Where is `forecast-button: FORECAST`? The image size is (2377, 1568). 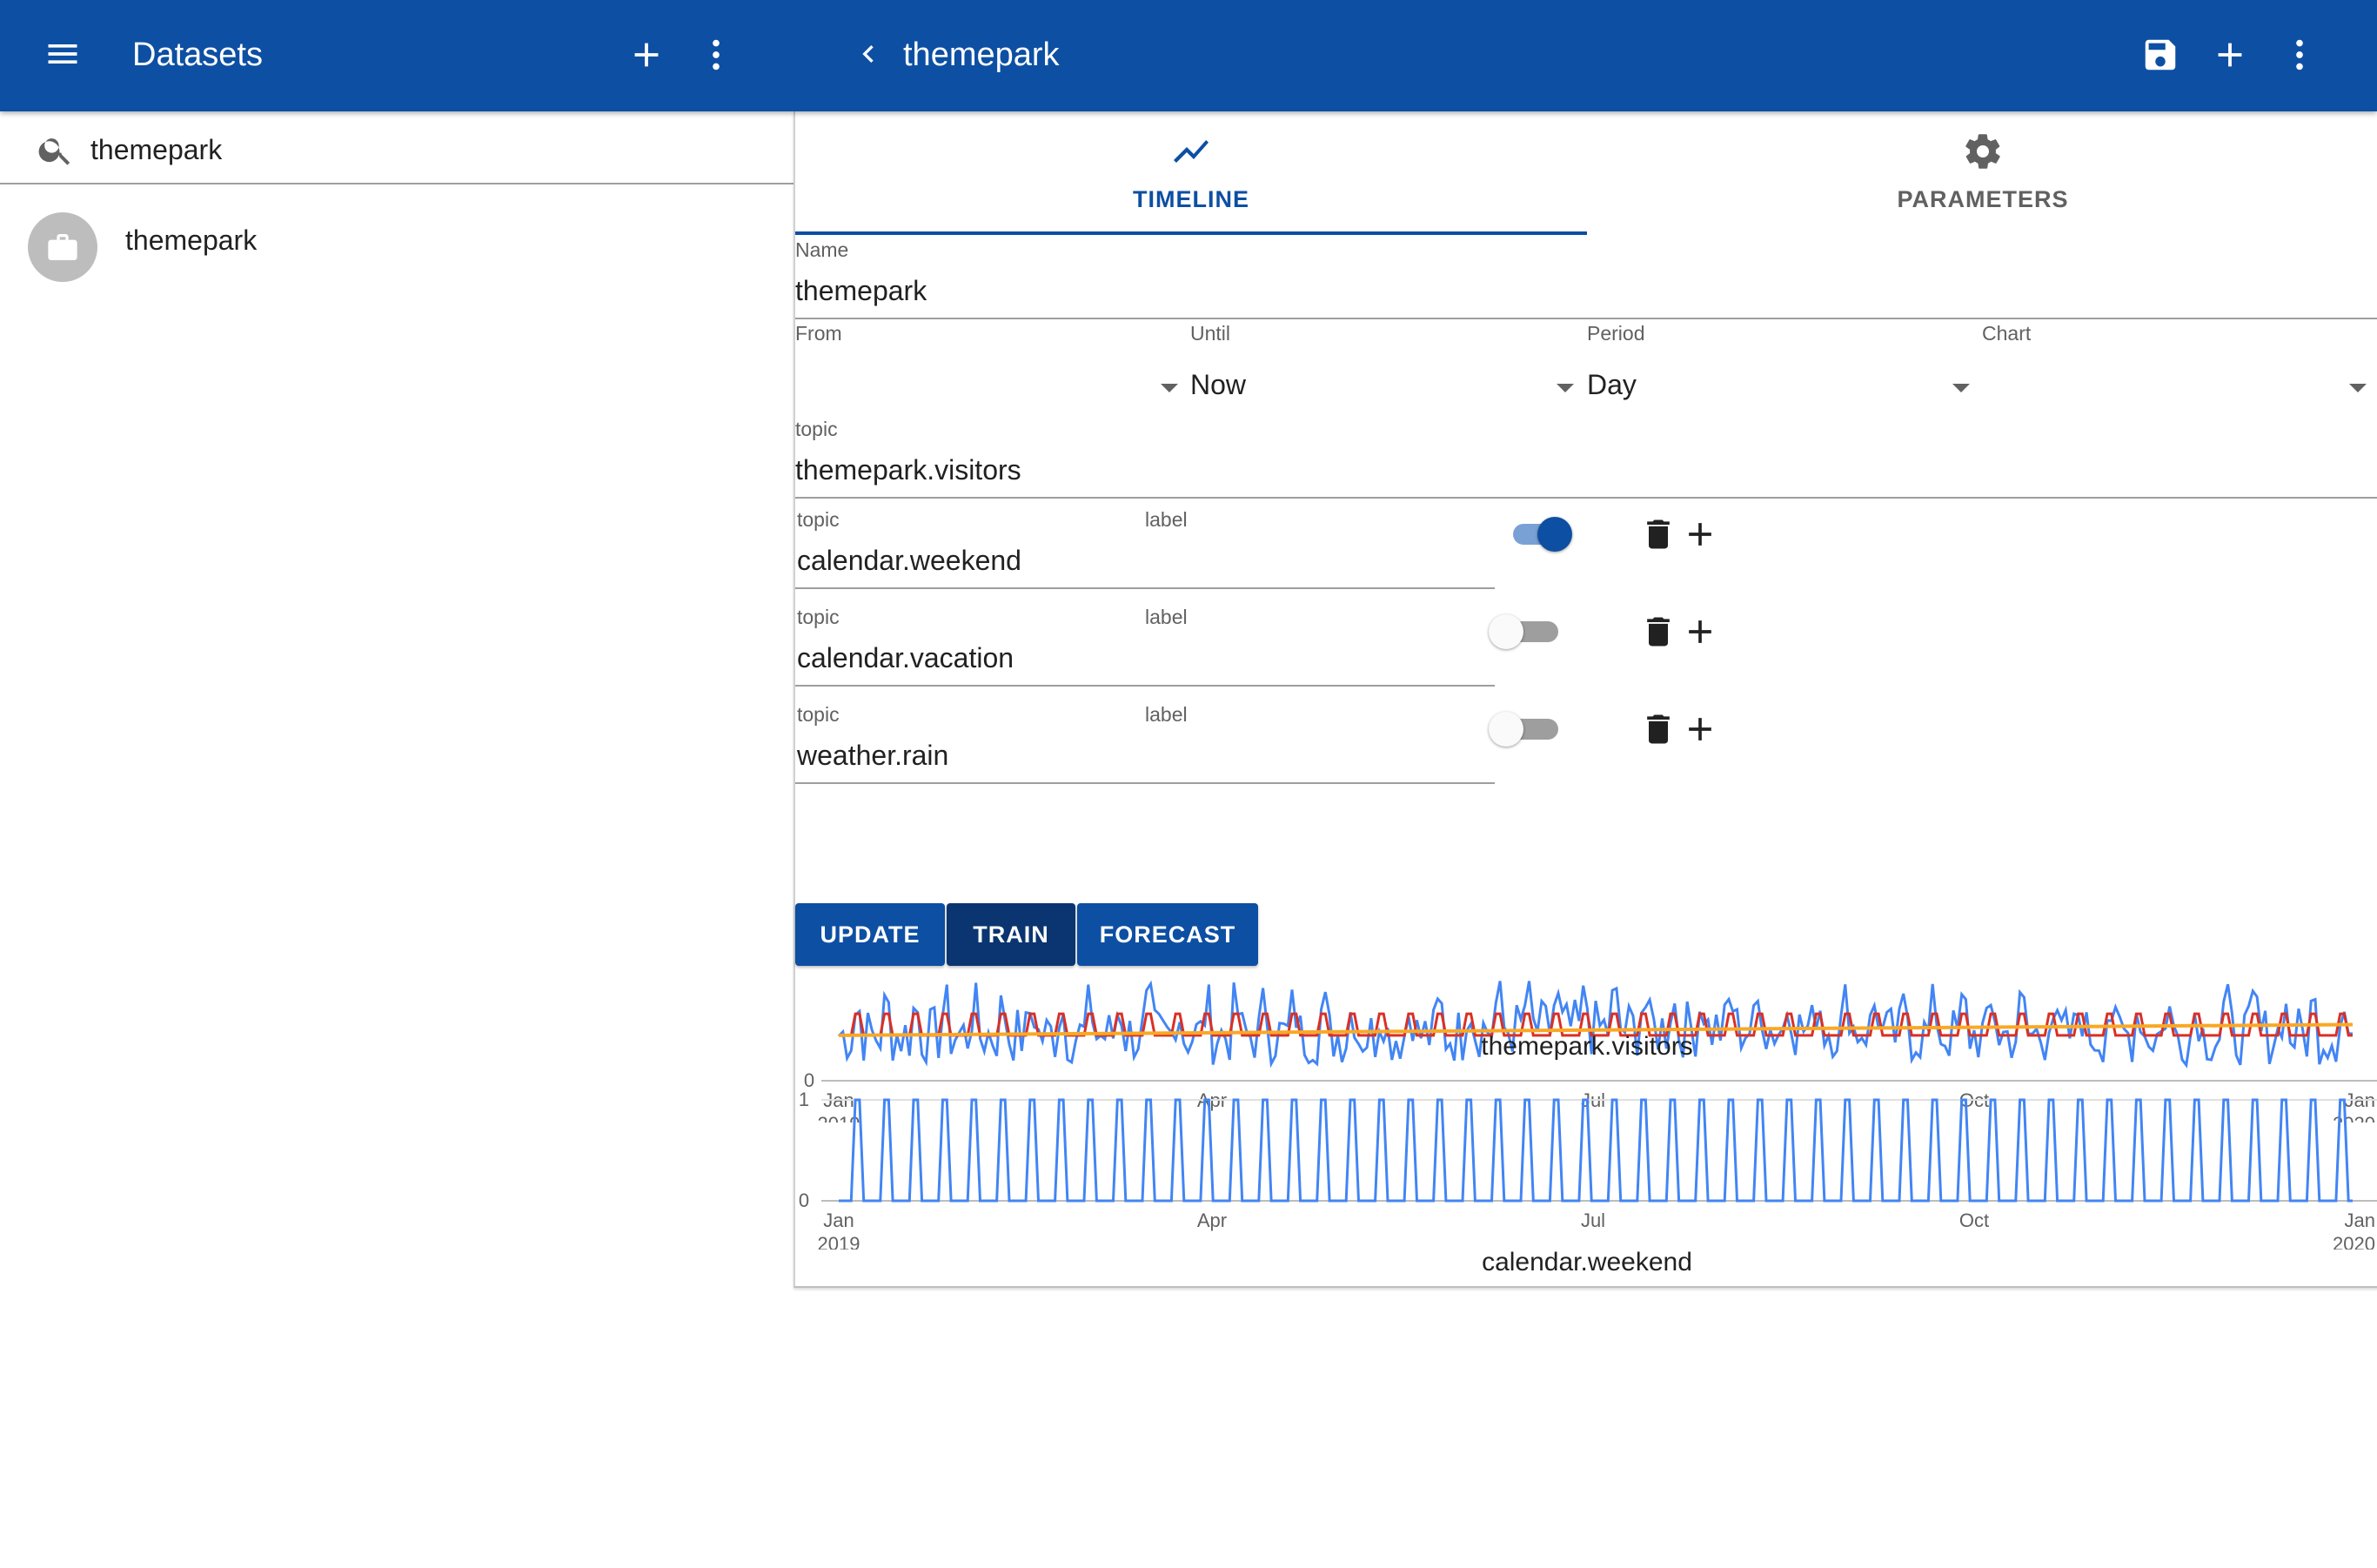 forecast-button: FORECAST is located at coordinates (1167, 935).